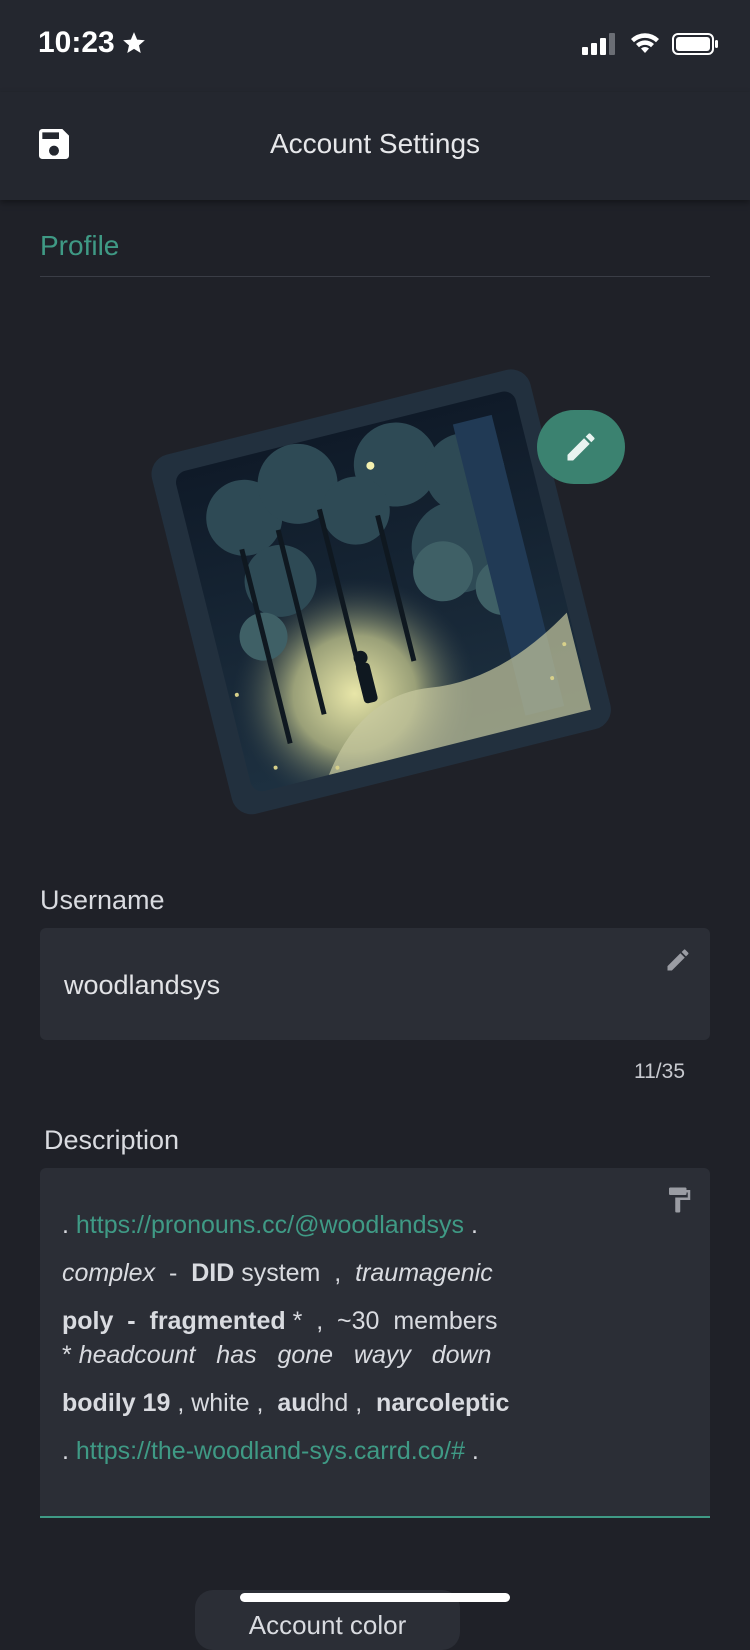 The image size is (750, 1650). Describe the element at coordinates (443, 1403) in the screenshot. I see `description-segment: narcoleptic` at that location.